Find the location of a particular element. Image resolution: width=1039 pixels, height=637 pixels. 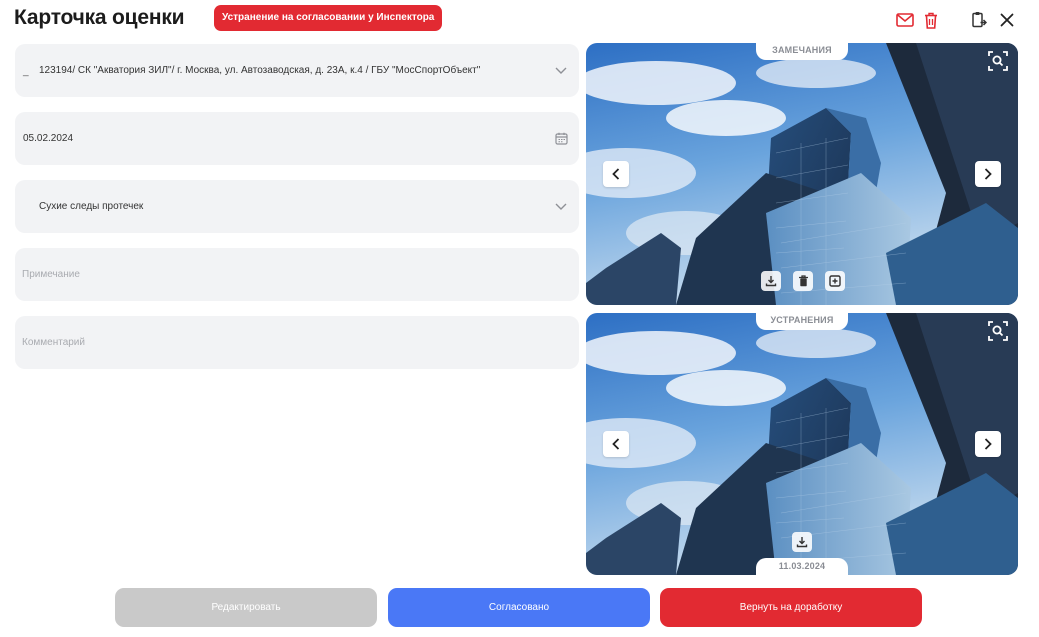

delete-photo-icon is located at coordinates (803, 281).